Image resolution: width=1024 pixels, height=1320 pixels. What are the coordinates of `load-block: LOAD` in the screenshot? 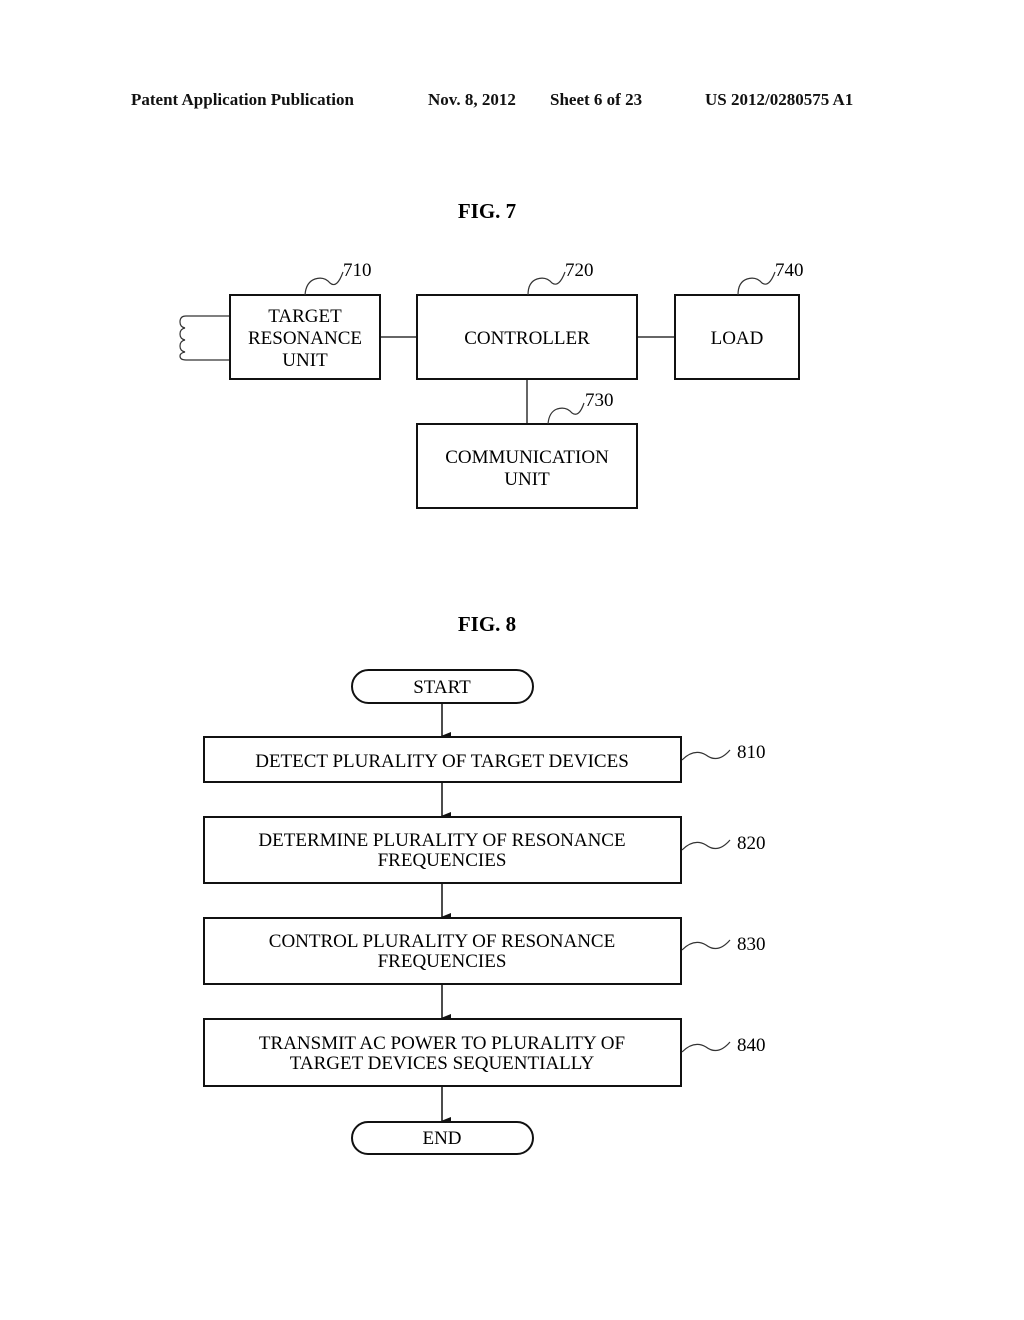 It's located at (737, 337).